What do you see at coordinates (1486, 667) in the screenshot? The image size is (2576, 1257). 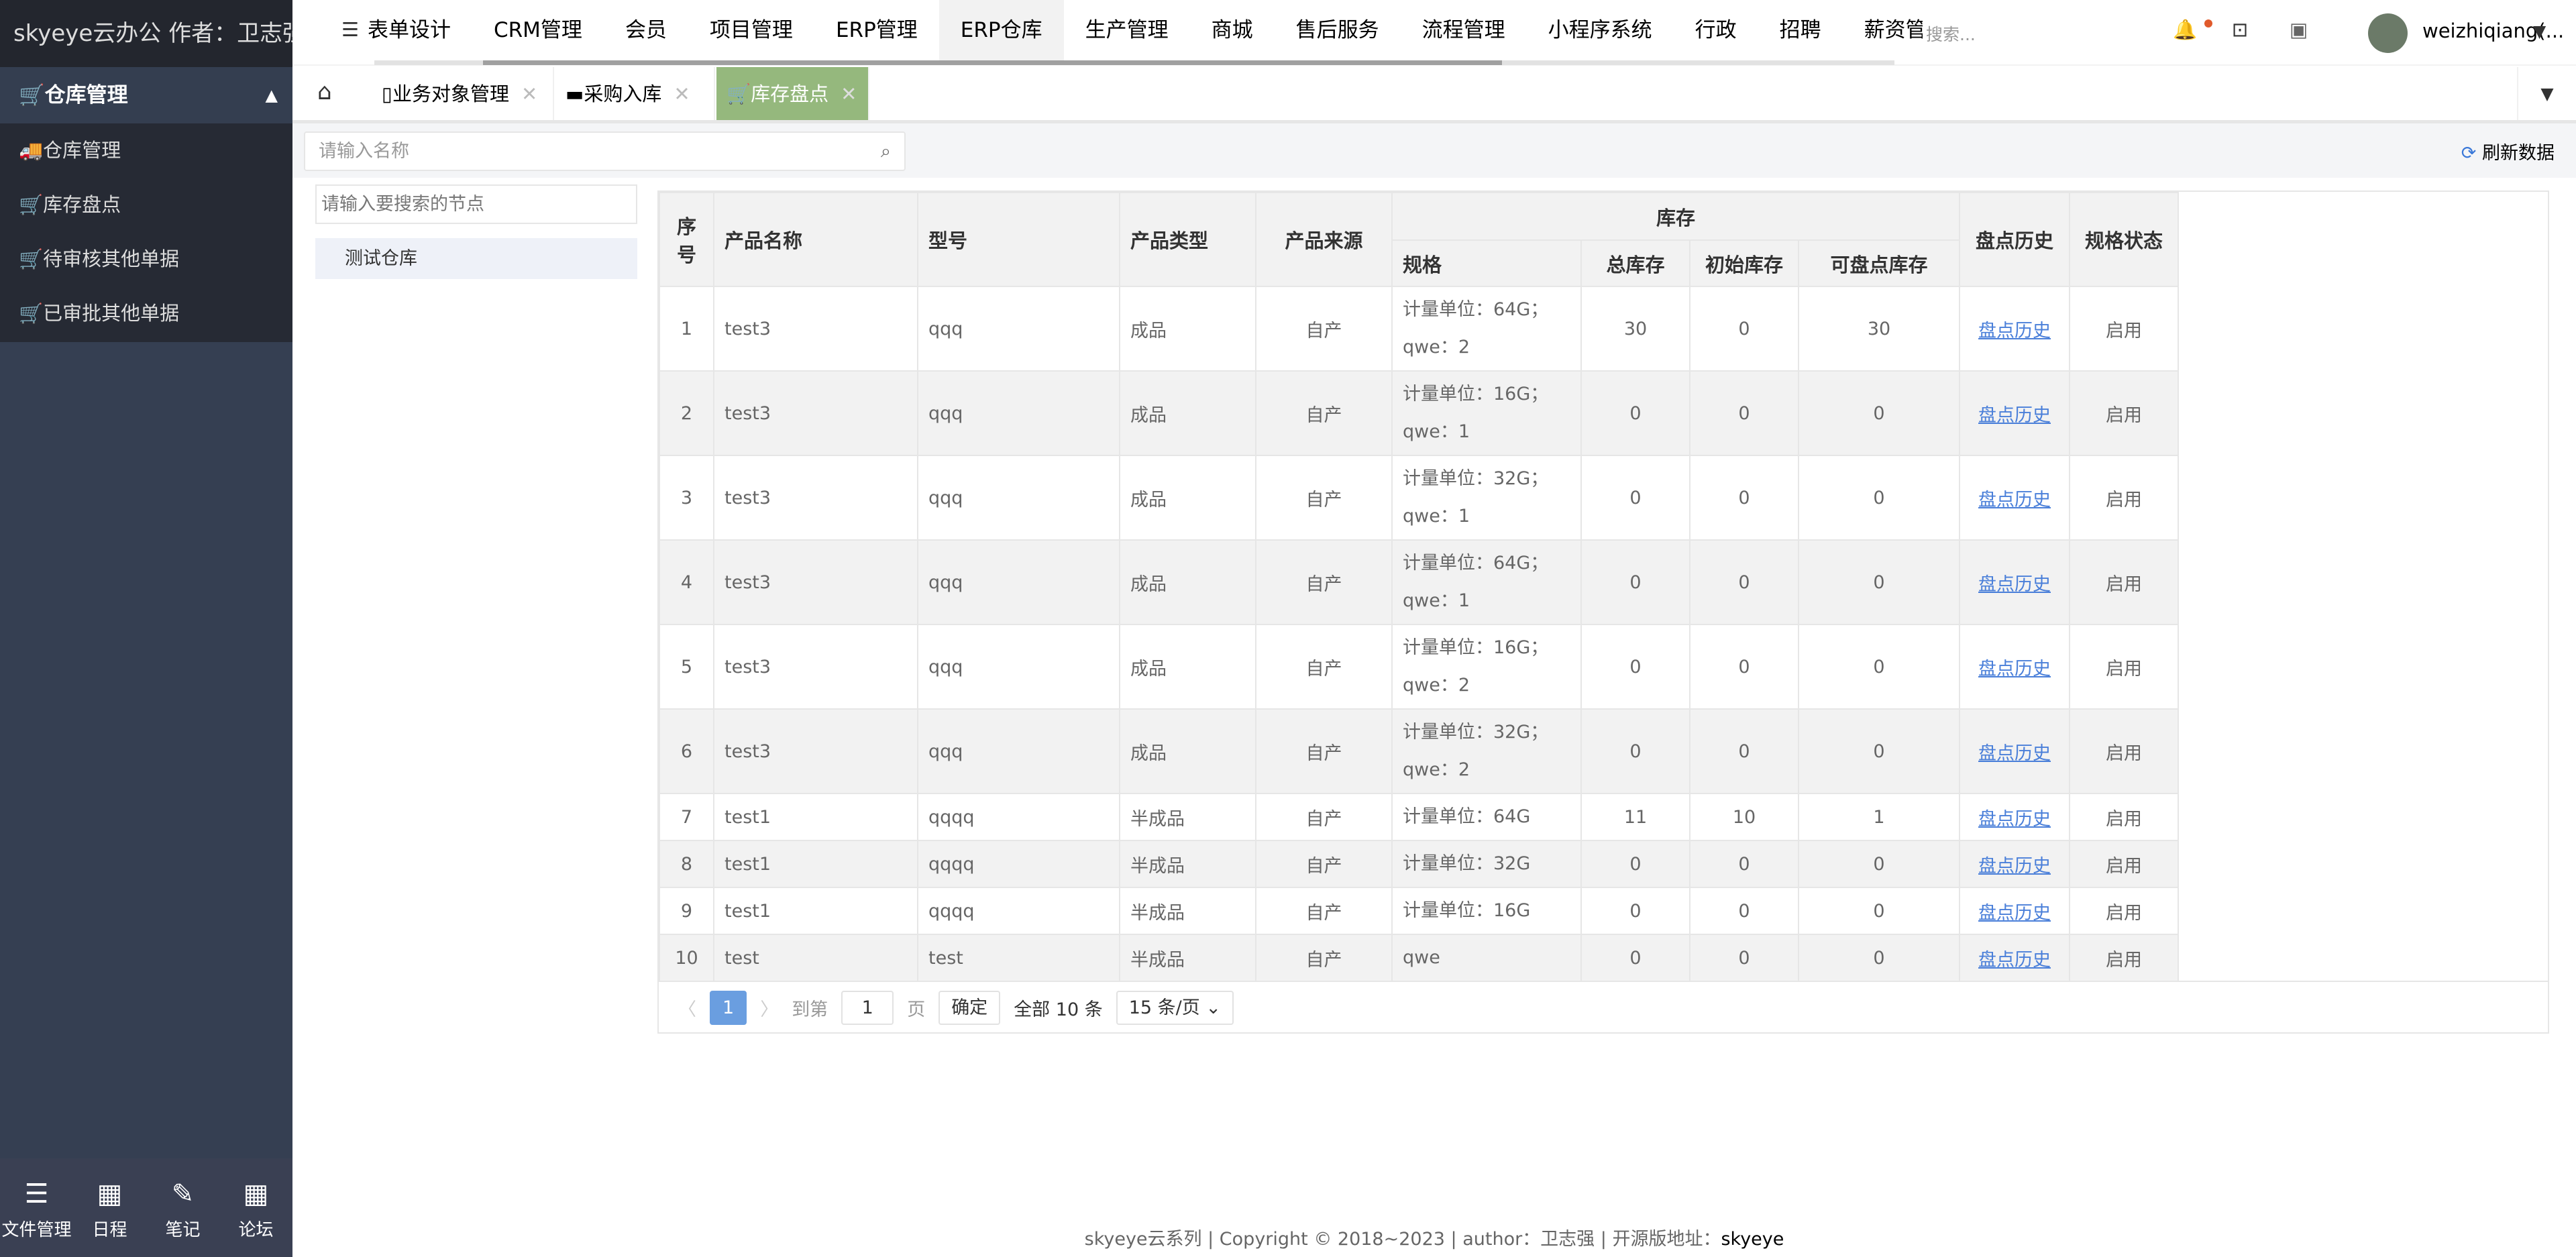 I see `cell: 计量单位：16G； qwe：2` at bounding box center [1486, 667].